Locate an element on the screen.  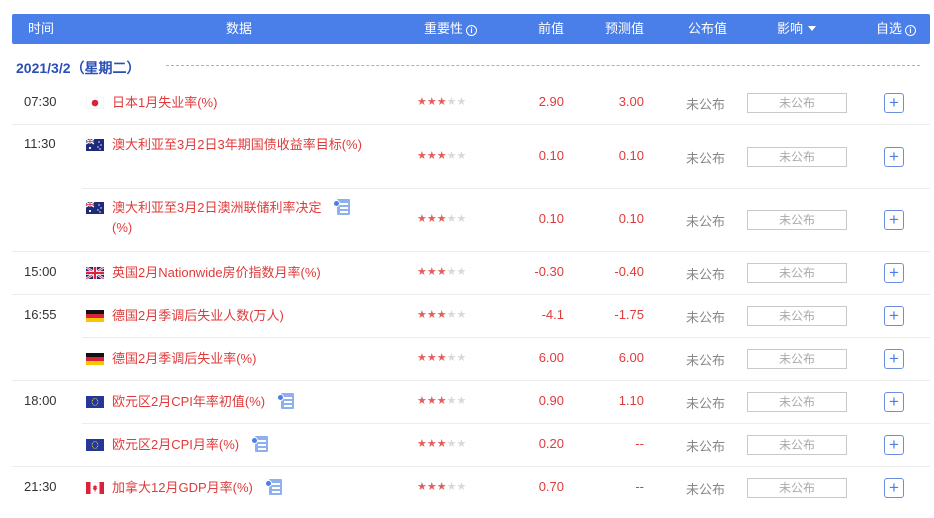
previous-value: 0.10 is located at coordinates (551, 155).